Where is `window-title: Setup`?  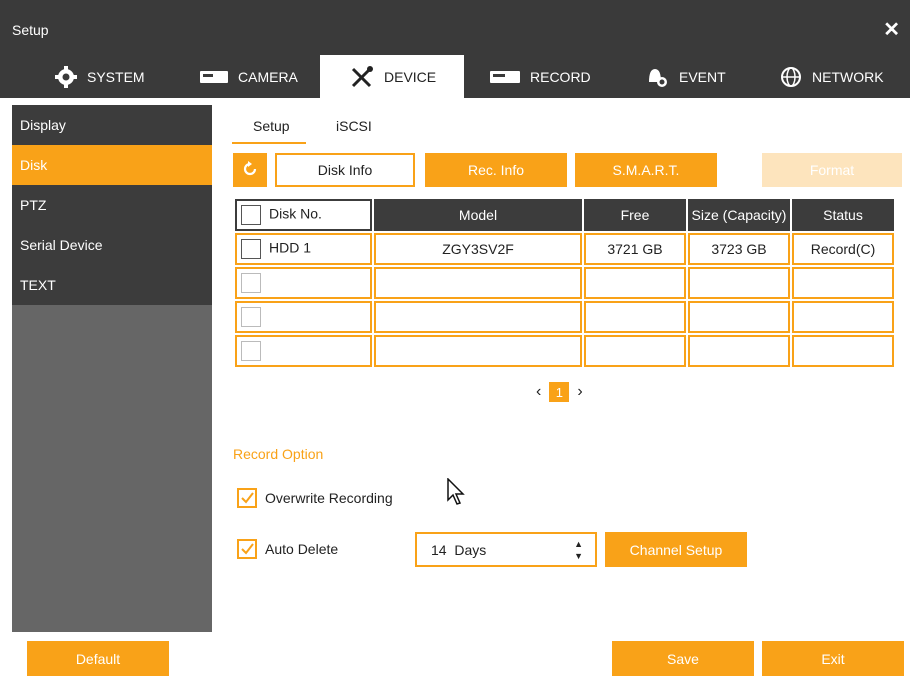
window-title: Setup is located at coordinates (30, 30).